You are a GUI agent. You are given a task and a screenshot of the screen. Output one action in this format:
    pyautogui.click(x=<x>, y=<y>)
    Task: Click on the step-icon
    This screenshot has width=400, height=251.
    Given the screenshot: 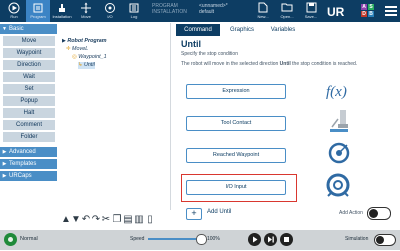 What is the action you would take?
    pyautogui.click(x=271, y=239)
    